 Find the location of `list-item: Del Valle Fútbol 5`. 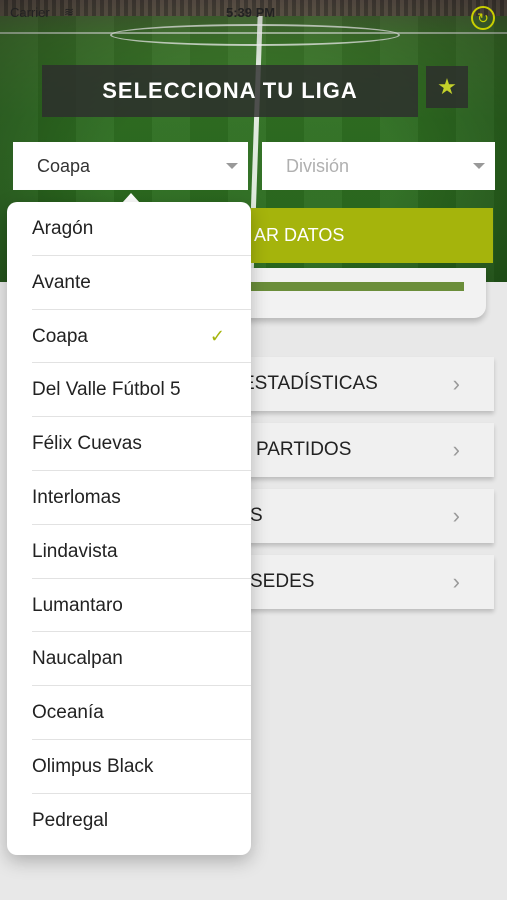

list-item: Del Valle Fútbol 5 is located at coordinates (129, 390).